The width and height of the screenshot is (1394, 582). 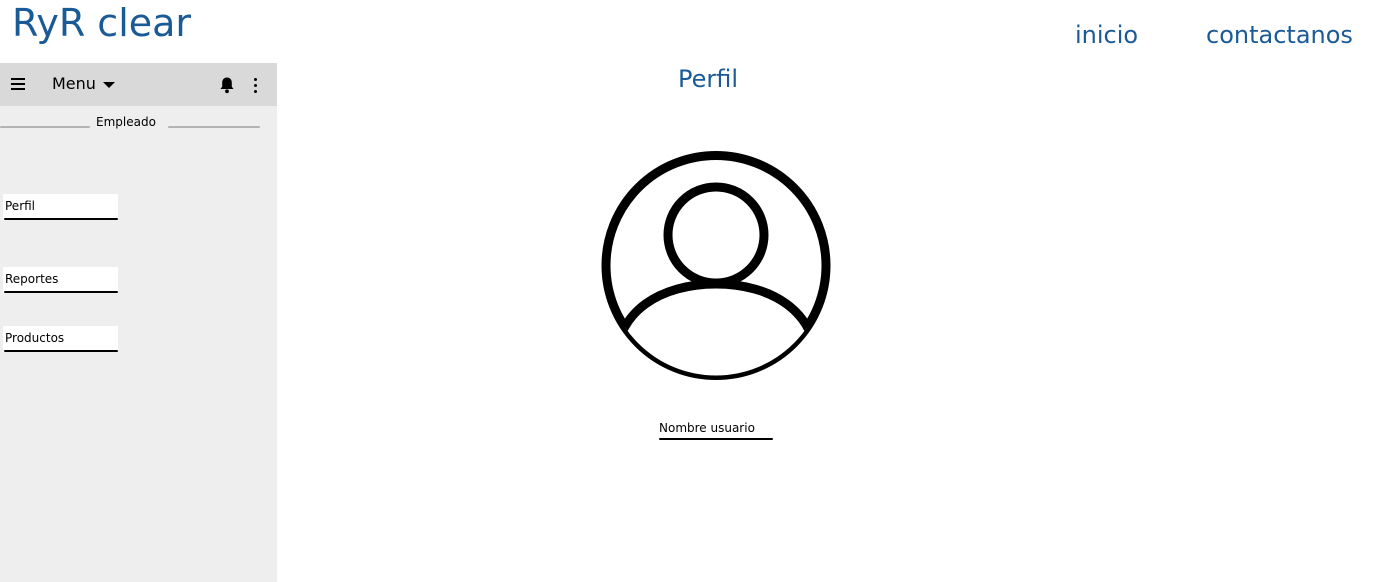 I want to click on divider-line-left, so click(x=45, y=127).